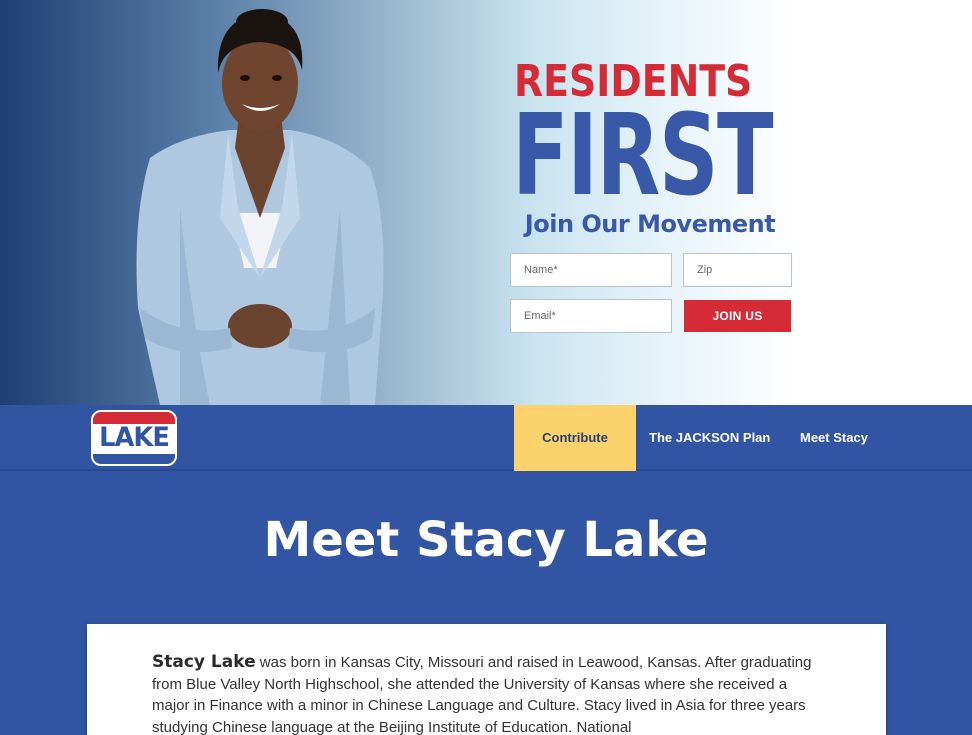  What do you see at coordinates (834, 438) in the screenshot?
I see `nav-meet-stacy: Meet Stacy` at bounding box center [834, 438].